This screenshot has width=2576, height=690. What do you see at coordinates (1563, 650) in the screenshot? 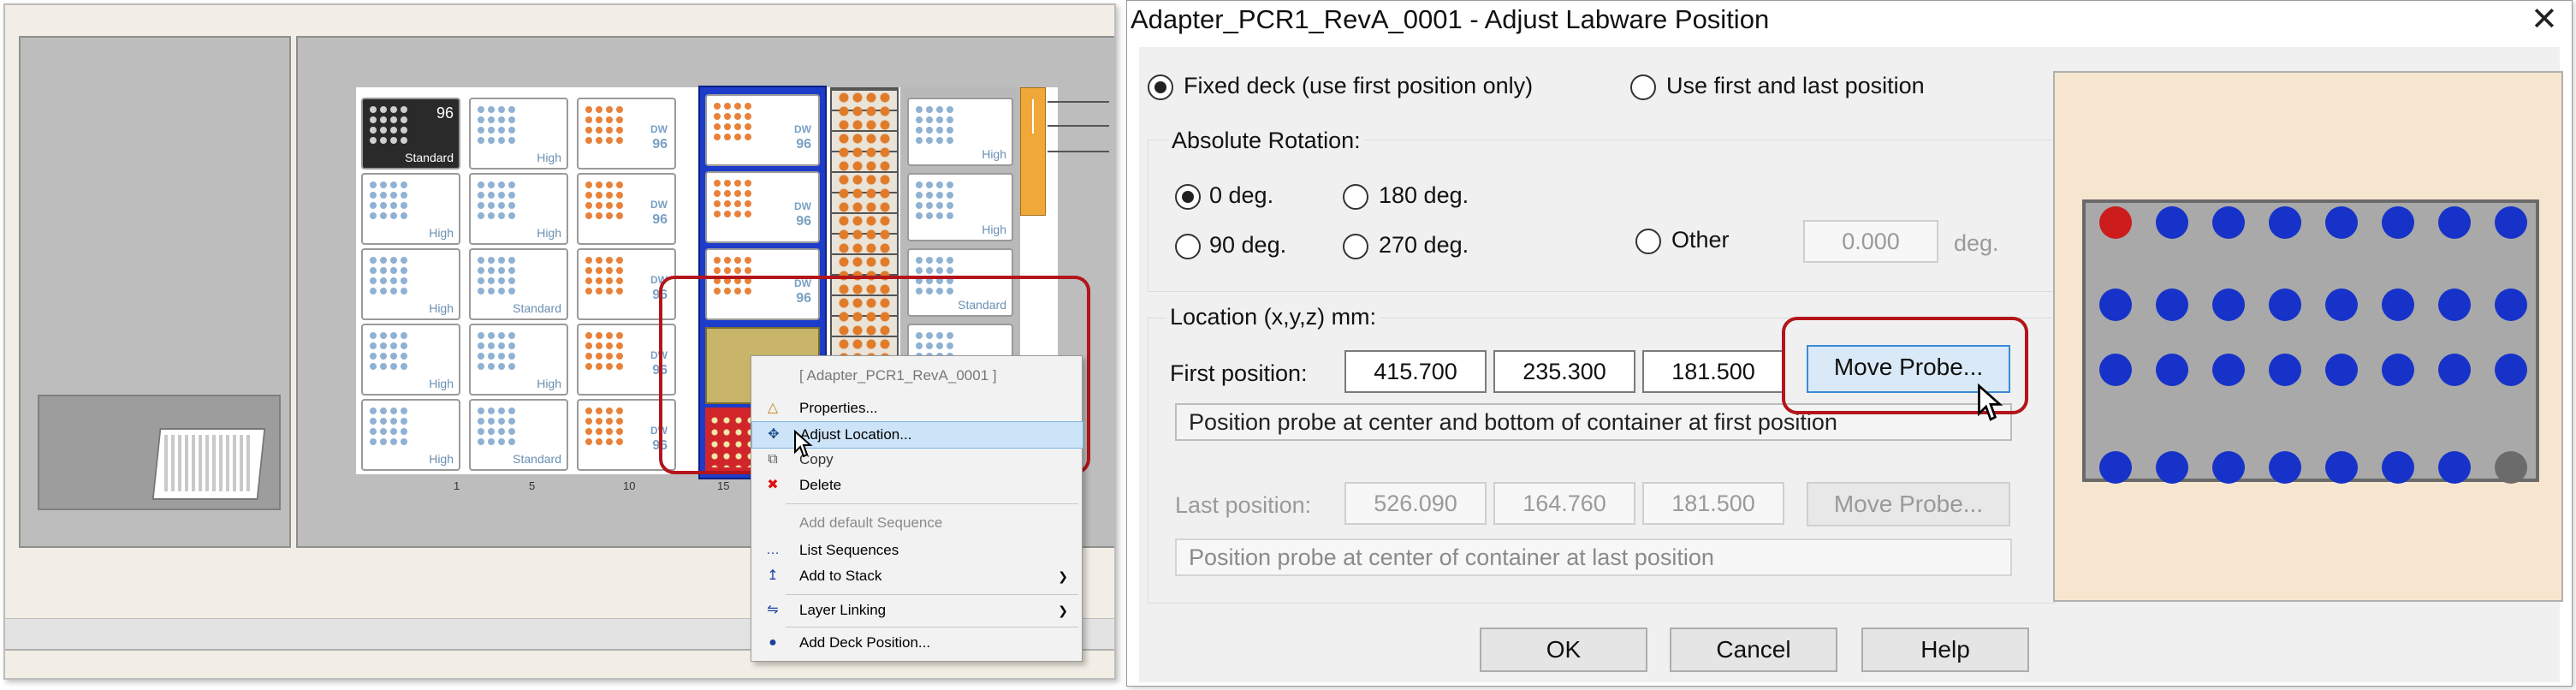
I see `ok-button: OK` at bounding box center [1563, 650].